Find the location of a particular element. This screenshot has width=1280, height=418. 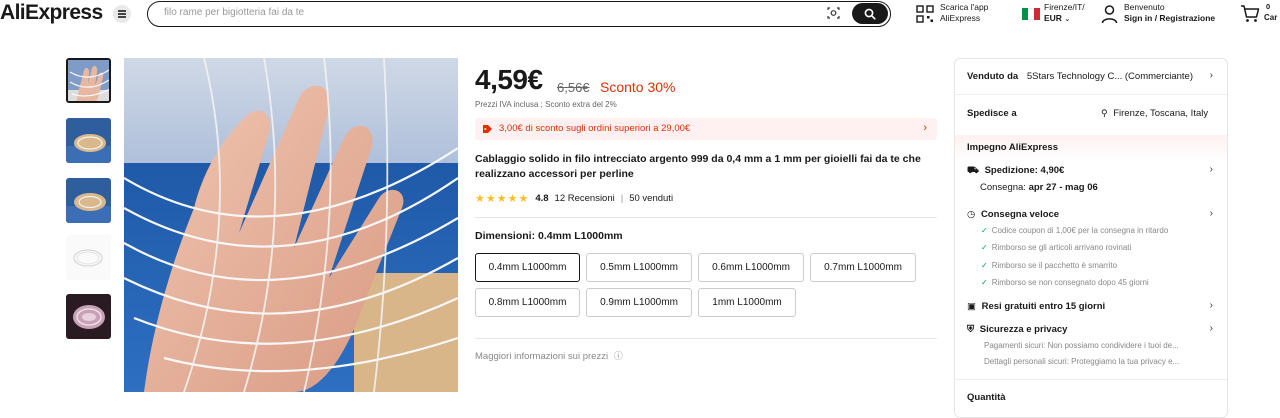

search-bar is located at coordinates (519, 14).